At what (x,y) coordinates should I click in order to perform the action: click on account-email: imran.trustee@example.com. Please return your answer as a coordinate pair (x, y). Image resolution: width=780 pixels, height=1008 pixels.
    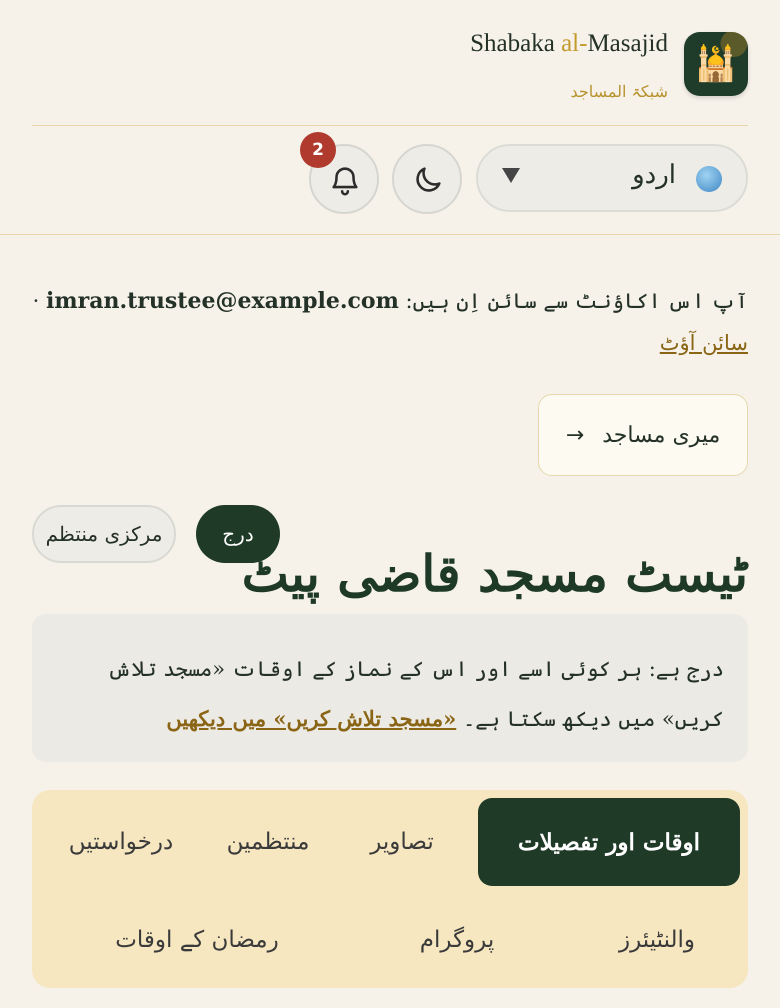
    Looking at the image, I should click on (222, 301).